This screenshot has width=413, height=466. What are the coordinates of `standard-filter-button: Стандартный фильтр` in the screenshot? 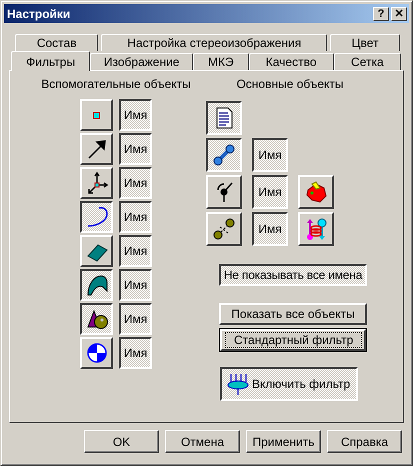 It's located at (293, 340).